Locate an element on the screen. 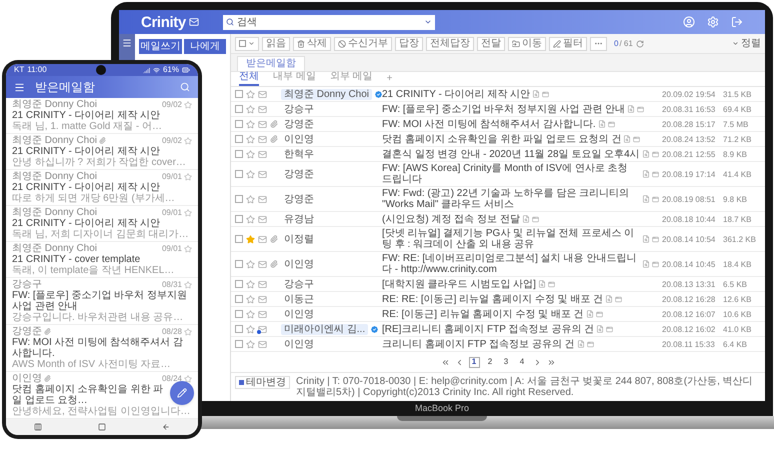  user-icon is located at coordinates (689, 22).